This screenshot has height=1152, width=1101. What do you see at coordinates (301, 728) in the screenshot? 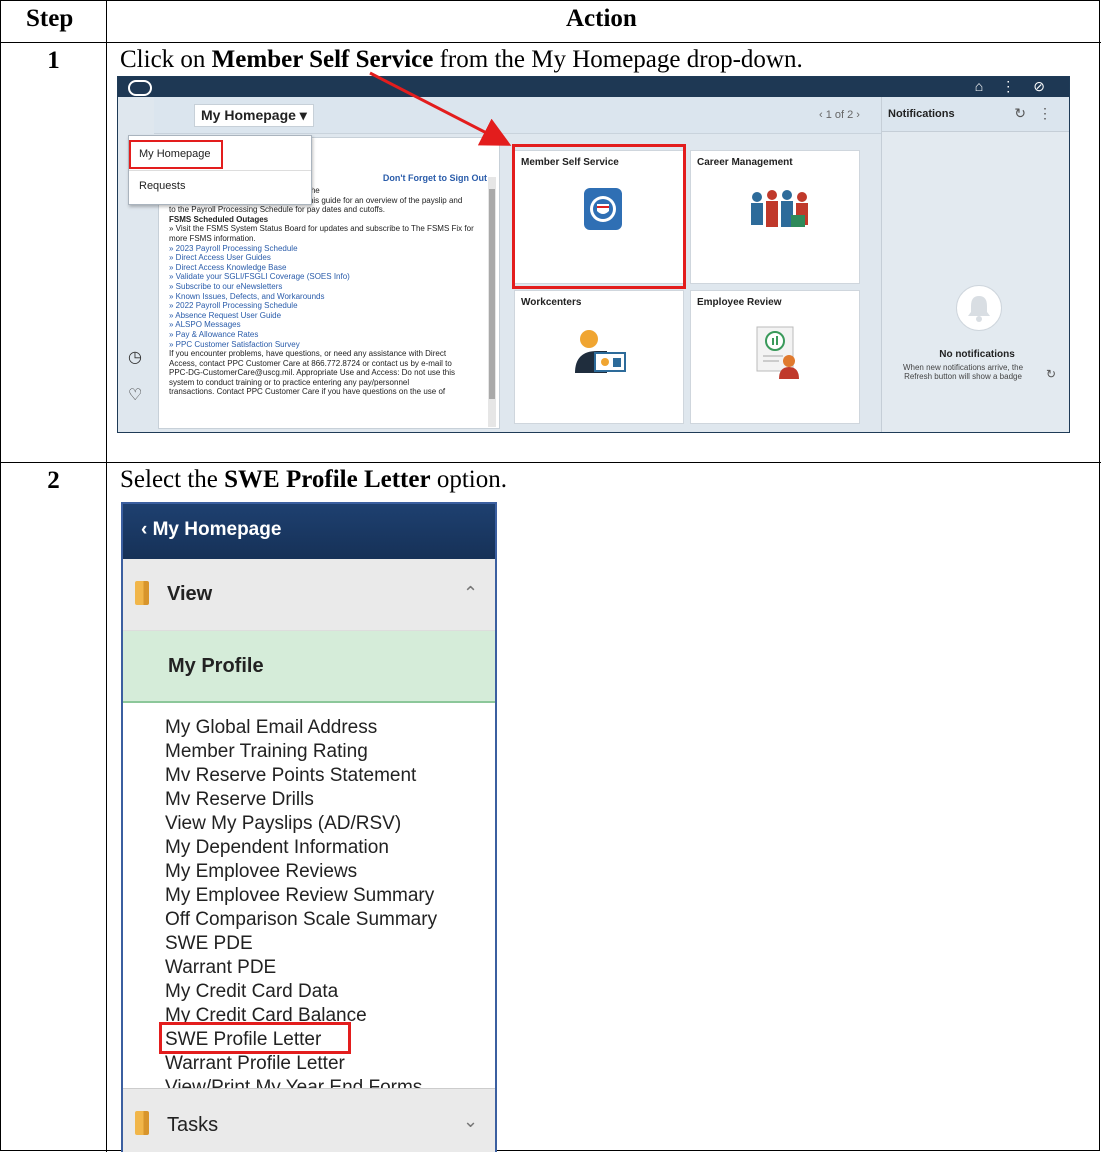
I see `menu-item: My Global Email Address` at bounding box center [301, 728].